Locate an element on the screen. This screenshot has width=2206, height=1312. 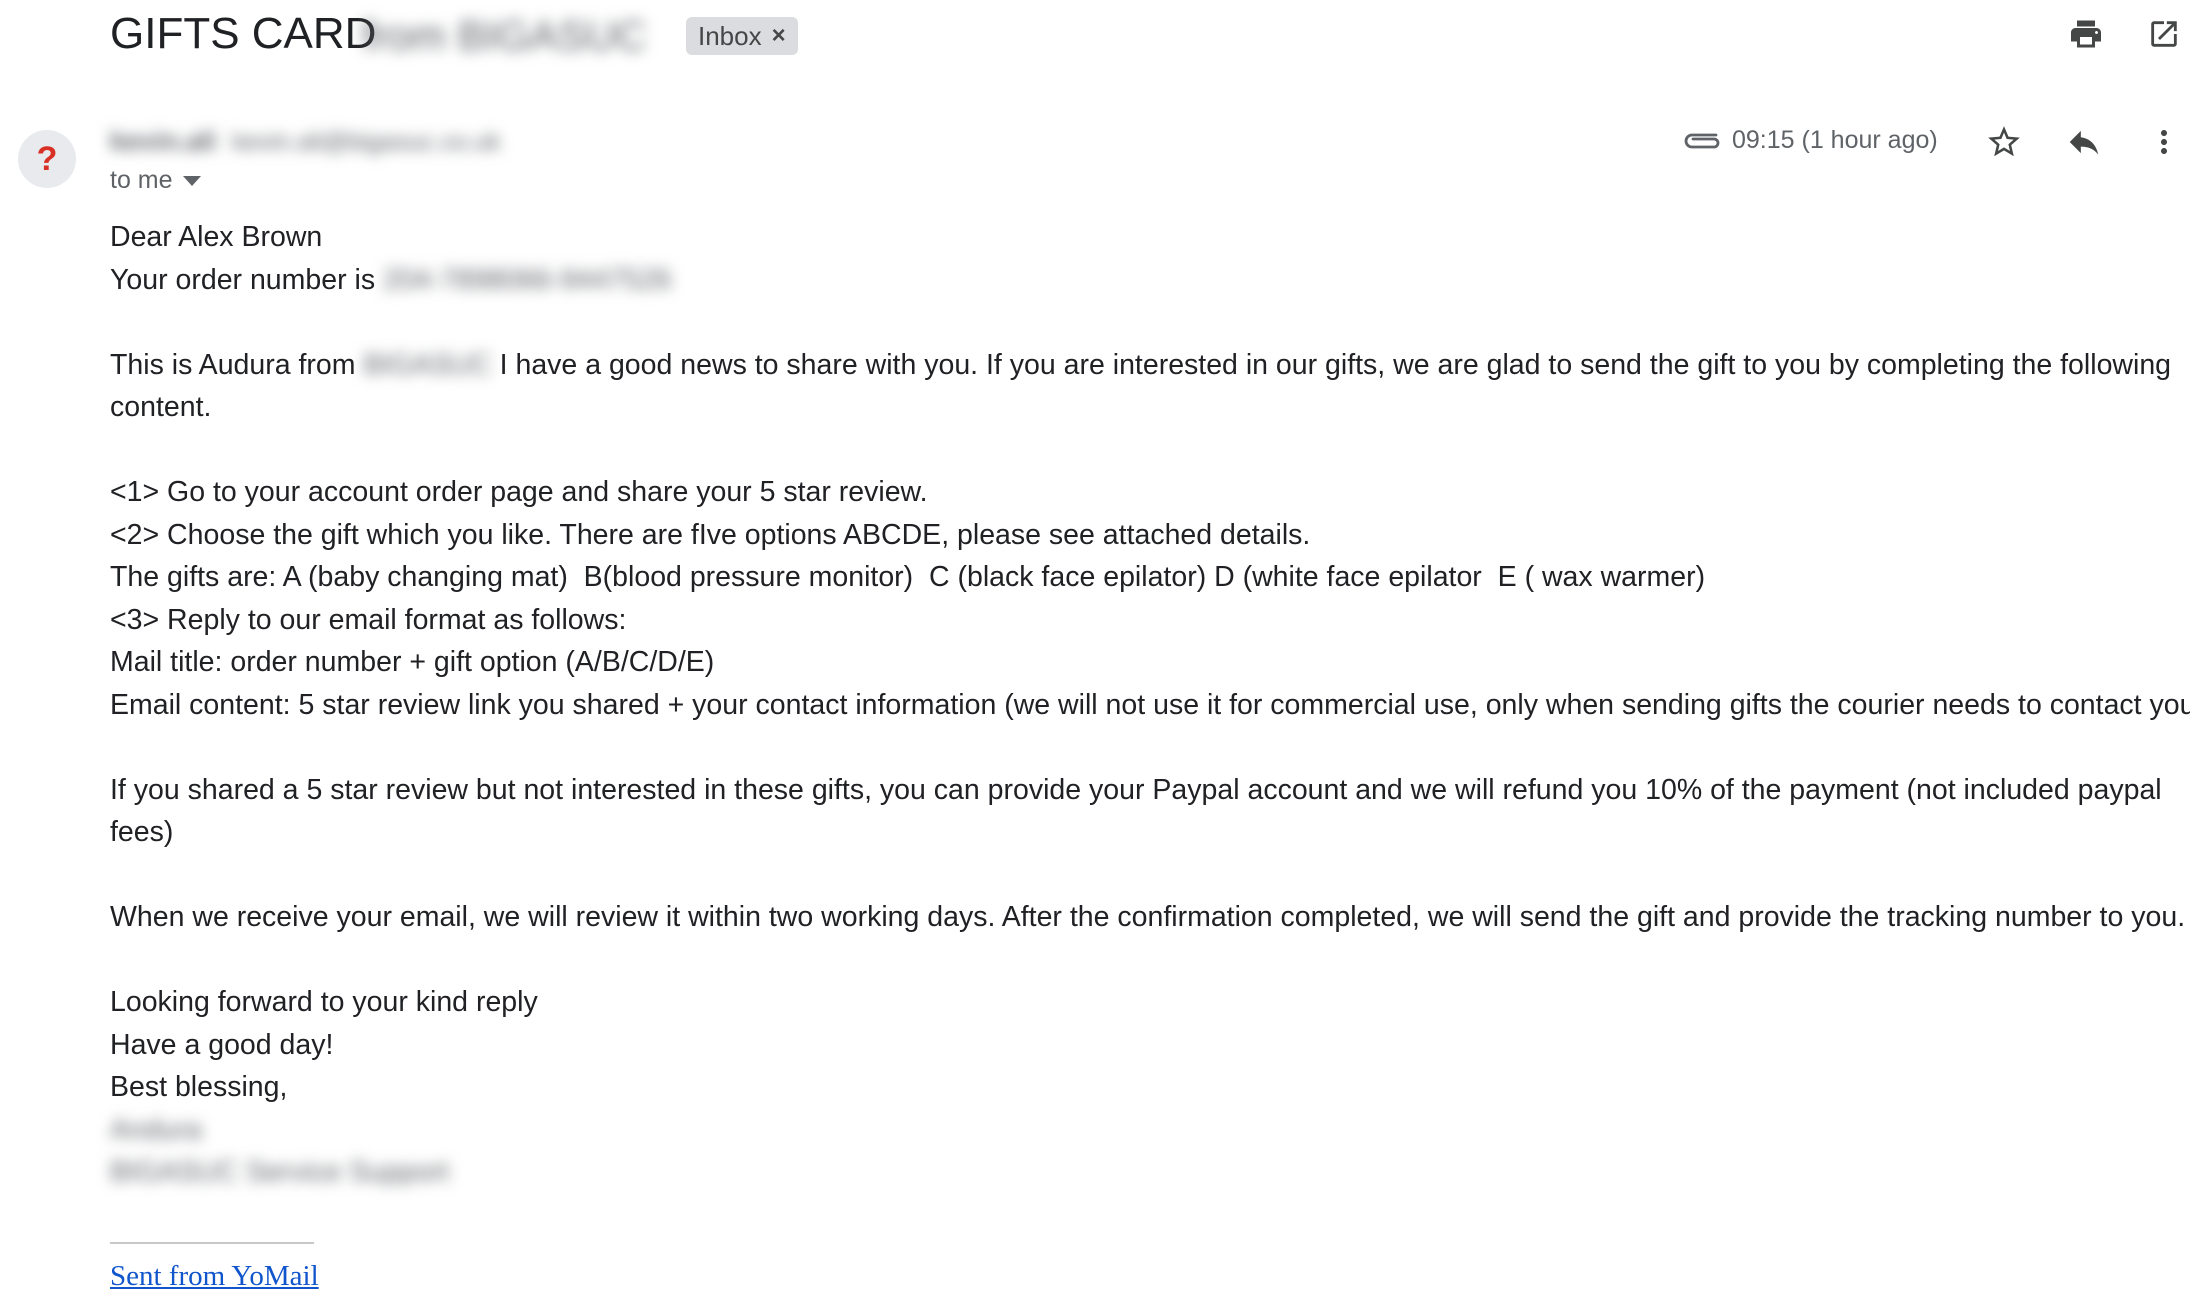
subject-redacted-text: from BIGASUC is located at coordinates (504, 35).